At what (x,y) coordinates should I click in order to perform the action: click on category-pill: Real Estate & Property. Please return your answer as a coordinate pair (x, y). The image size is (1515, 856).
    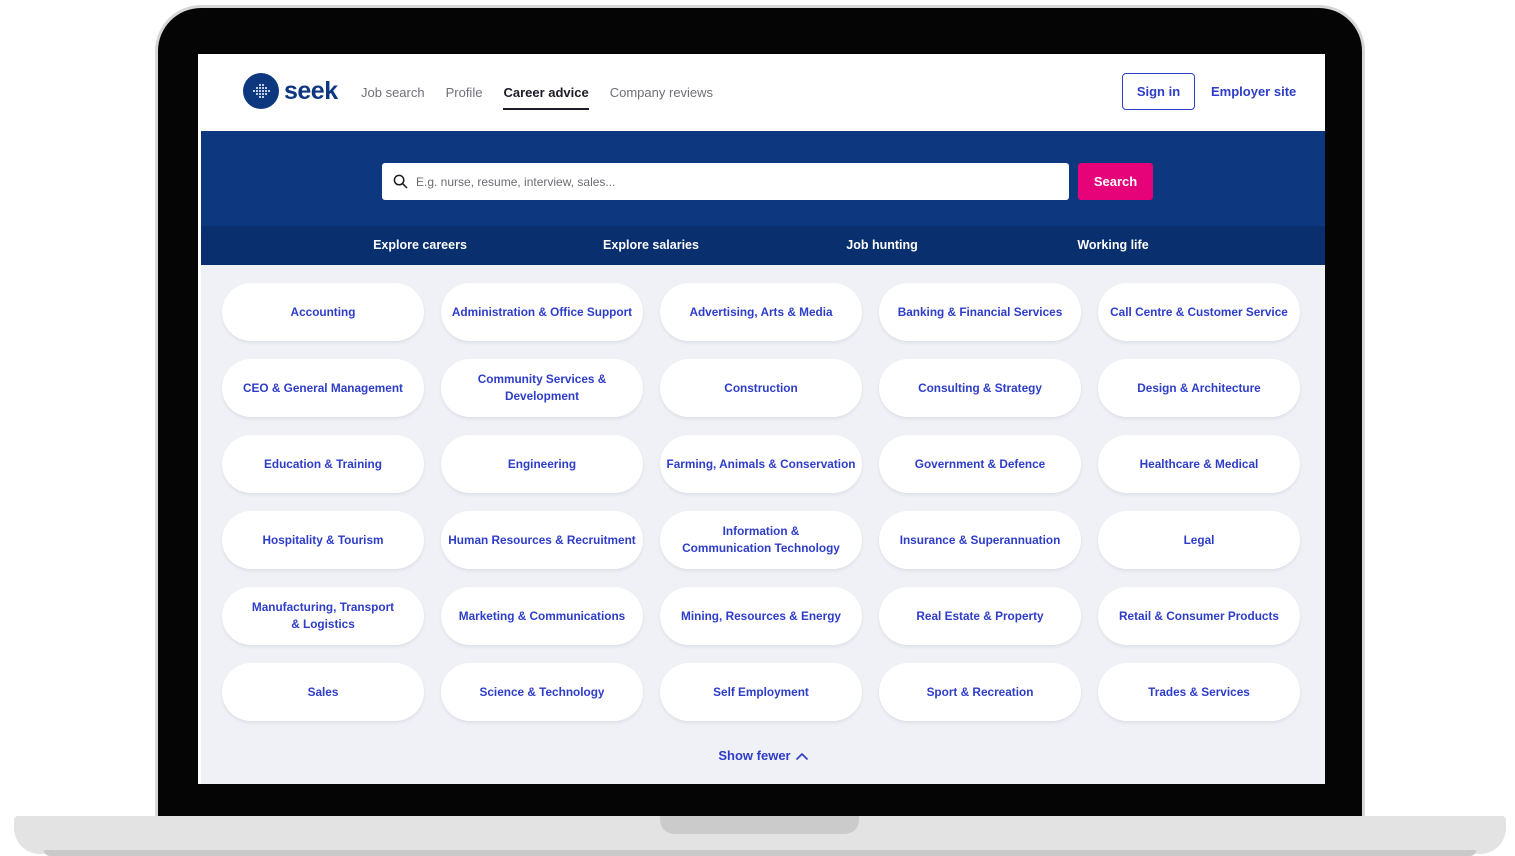
    Looking at the image, I should click on (980, 616).